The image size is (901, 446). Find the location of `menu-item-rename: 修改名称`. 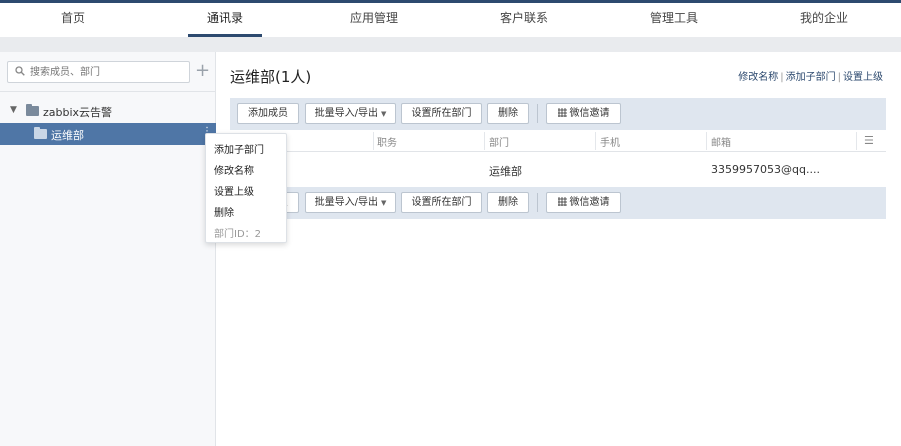

menu-item-rename: 修改名称 is located at coordinates (234, 169).